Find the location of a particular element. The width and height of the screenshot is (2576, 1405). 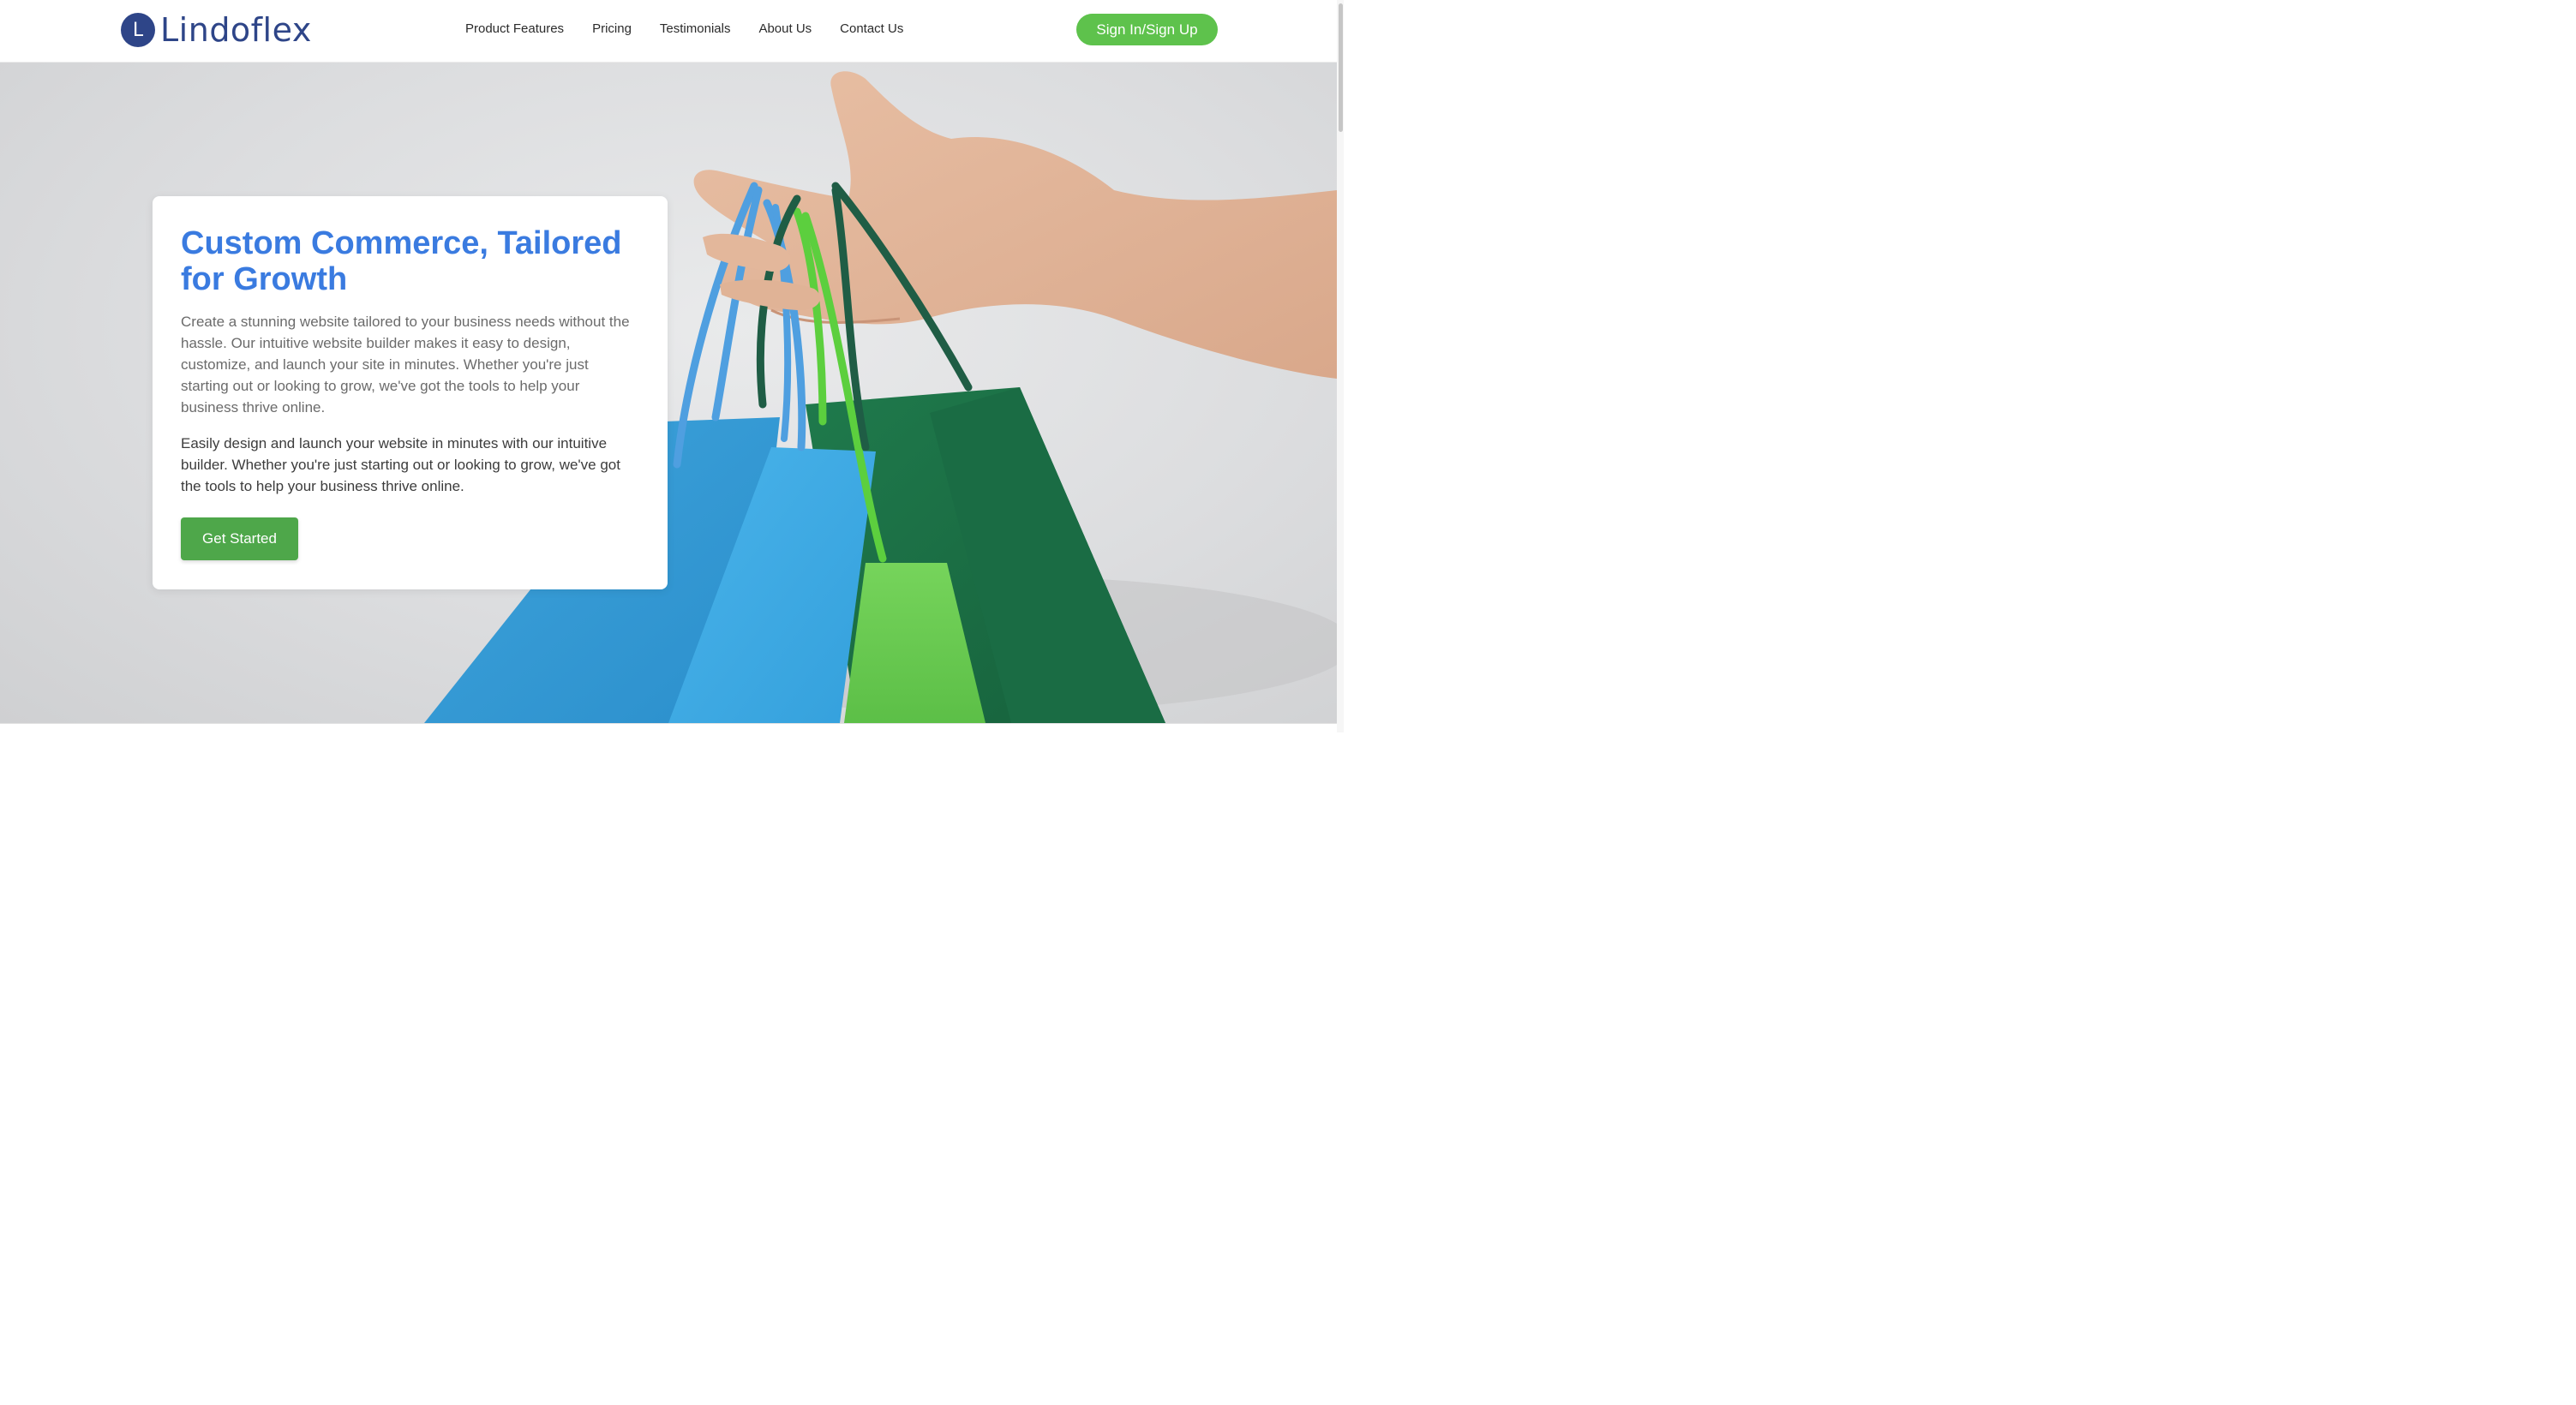

hero-title: Custom Commerce, Tailored for Growth is located at coordinates (401, 261).